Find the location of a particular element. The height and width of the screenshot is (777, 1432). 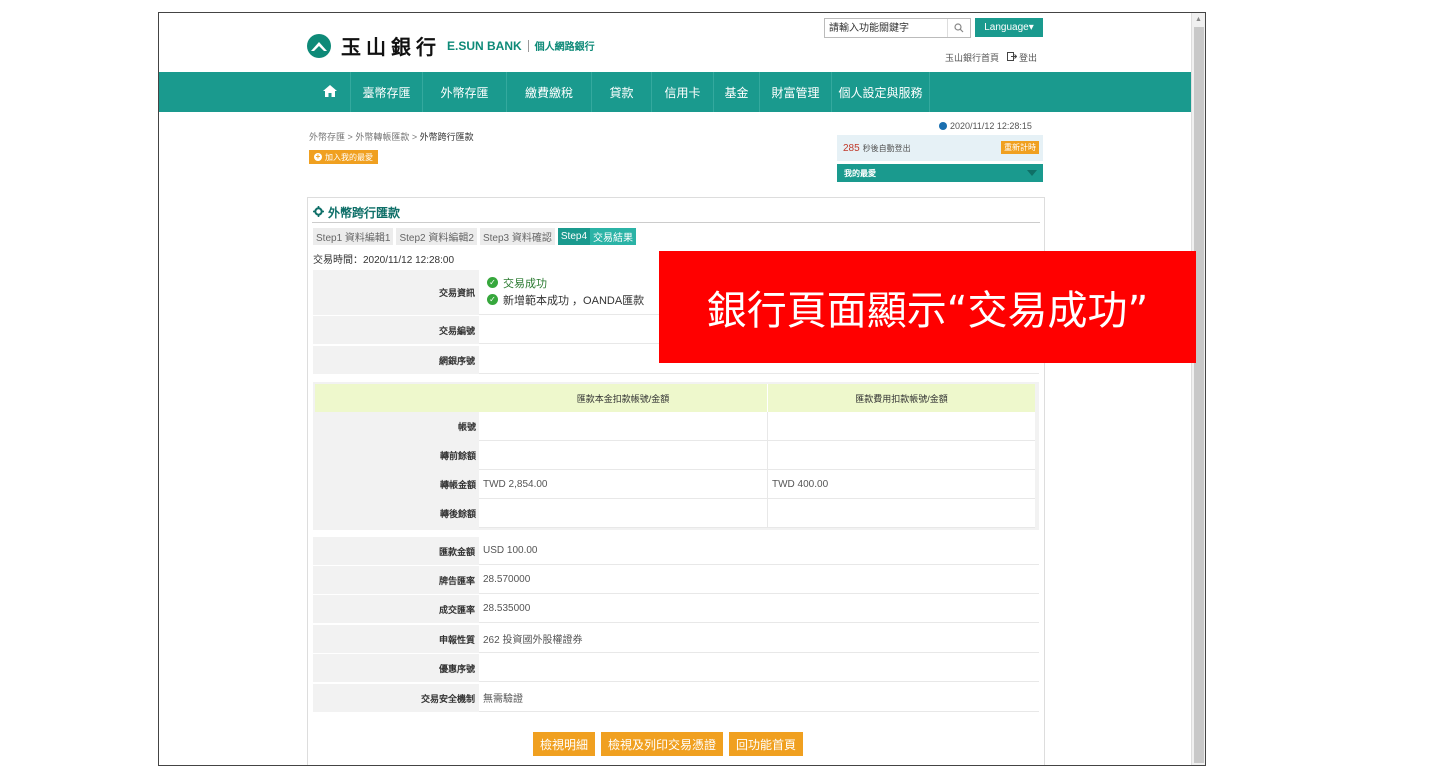

online-seq-label: 網銀序號 is located at coordinates (396, 360).